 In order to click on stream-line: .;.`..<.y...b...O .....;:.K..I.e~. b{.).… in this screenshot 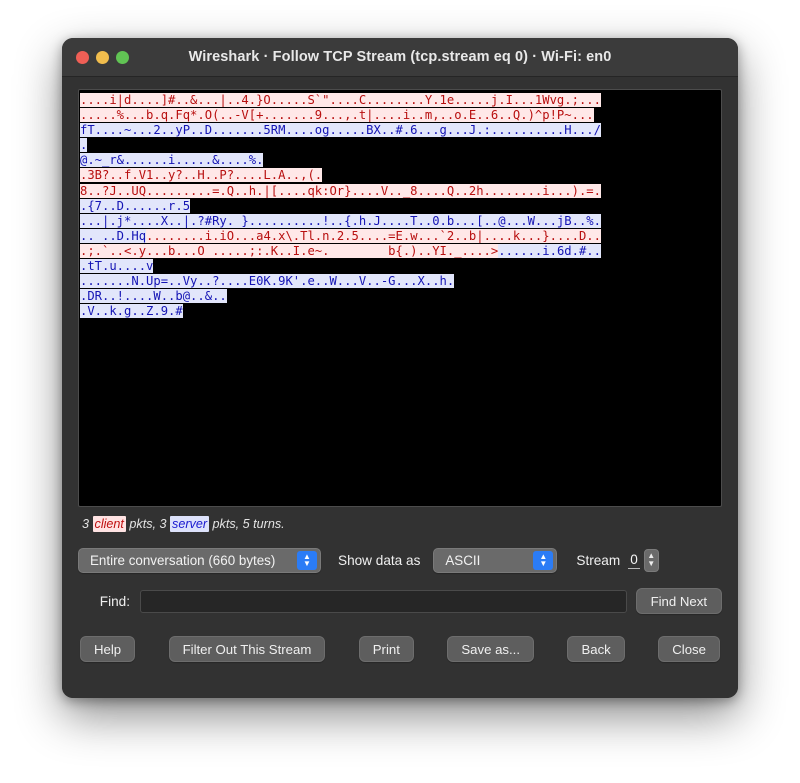, I will do `click(400, 251)`.